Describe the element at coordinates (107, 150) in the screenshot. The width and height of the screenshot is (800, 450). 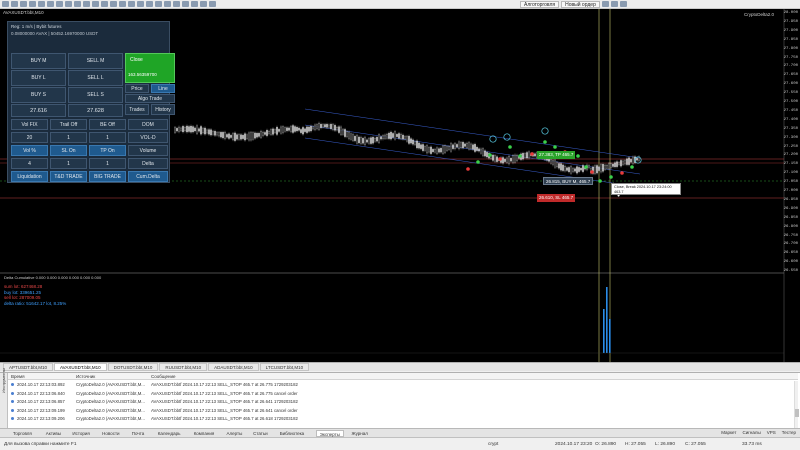
I see `tp-on-button: TP On` at that location.